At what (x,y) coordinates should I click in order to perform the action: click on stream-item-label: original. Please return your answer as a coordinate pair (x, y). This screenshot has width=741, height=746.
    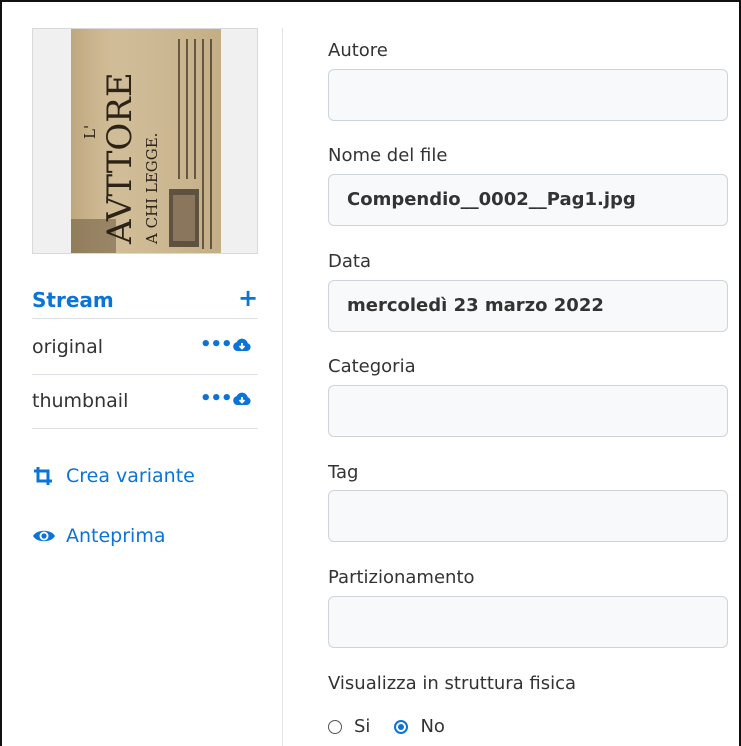
    Looking at the image, I should click on (68, 347).